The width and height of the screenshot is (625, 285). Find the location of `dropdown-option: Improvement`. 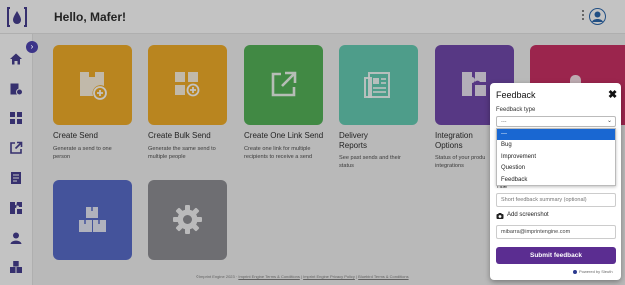

dropdown-option: Improvement is located at coordinates (556, 157).